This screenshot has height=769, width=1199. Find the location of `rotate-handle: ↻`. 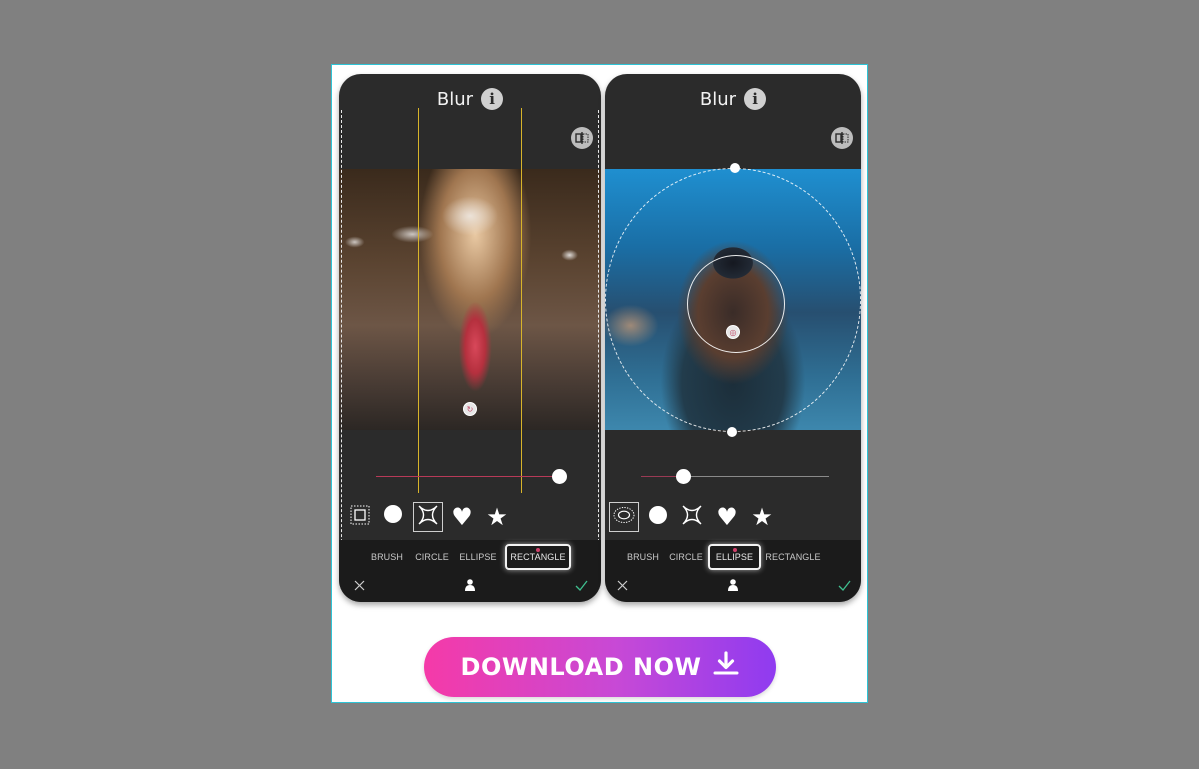

rotate-handle: ↻ is located at coordinates (470, 409).